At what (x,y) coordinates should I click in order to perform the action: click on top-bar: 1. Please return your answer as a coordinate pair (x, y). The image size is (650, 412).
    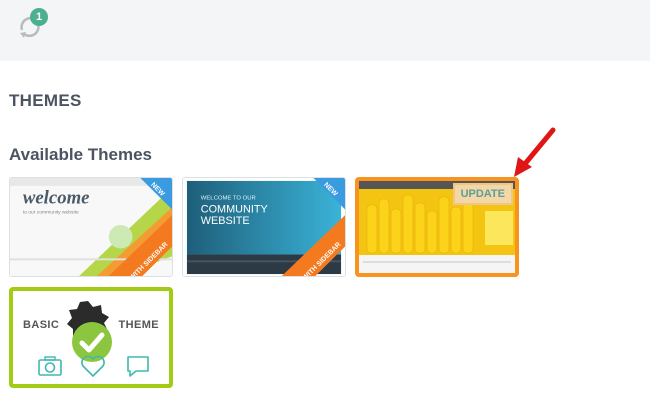
    Looking at the image, I should click on (325, 30).